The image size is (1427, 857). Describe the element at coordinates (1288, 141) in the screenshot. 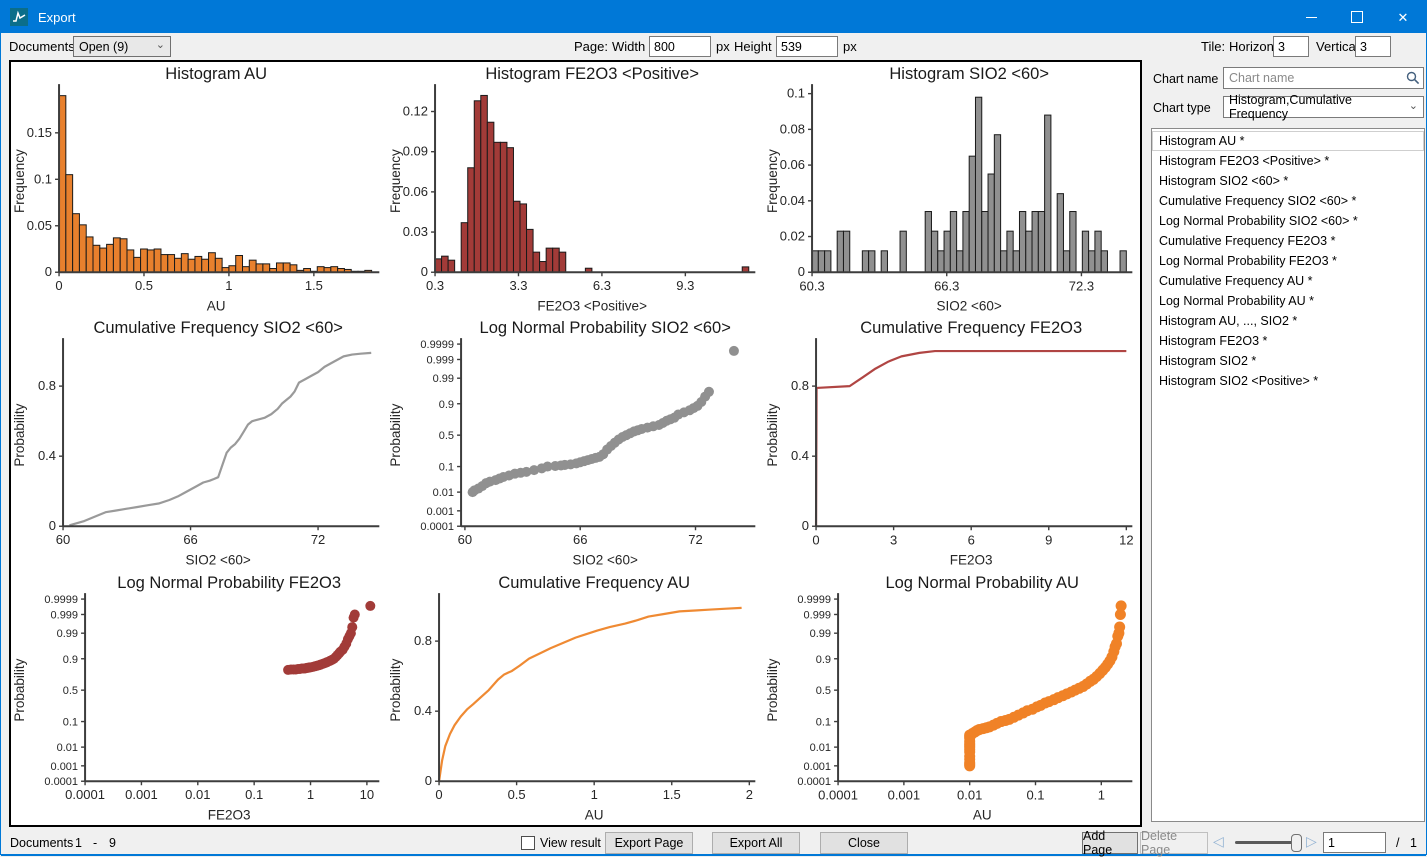

I see `chart-list-item: Histogram AU *` at that location.